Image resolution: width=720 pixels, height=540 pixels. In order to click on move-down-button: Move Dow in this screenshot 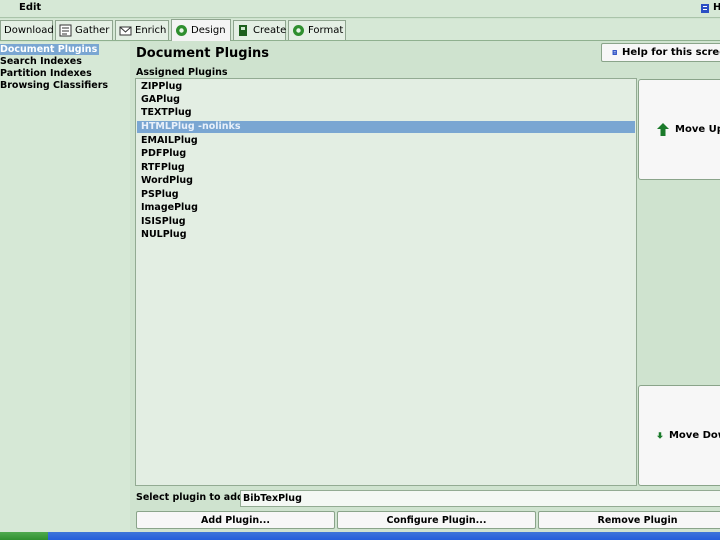, I will do `click(679, 435)`.